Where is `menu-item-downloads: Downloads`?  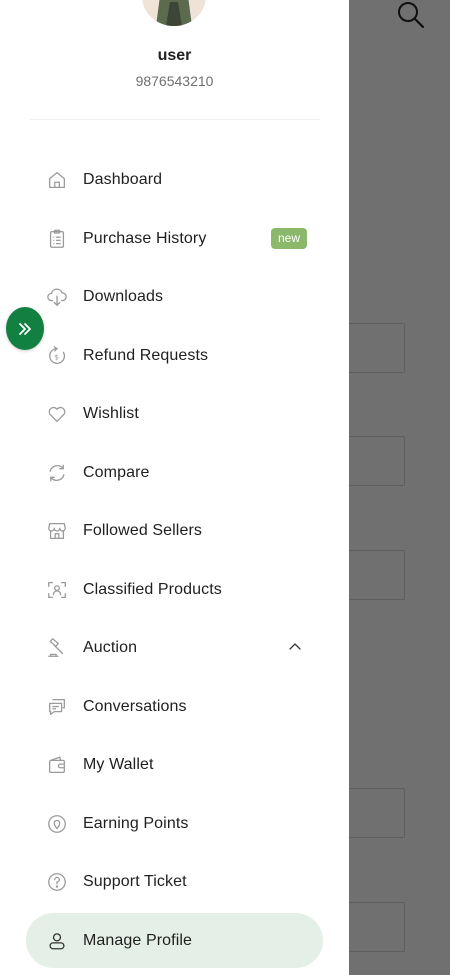 menu-item-downloads: Downloads is located at coordinates (174, 297).